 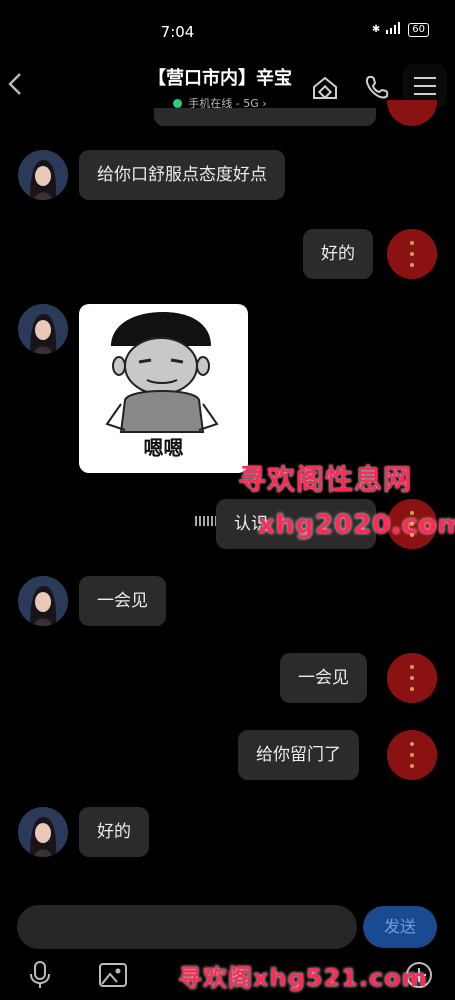 I want to click on status-time: 7:04, so click(x=177, y=32).